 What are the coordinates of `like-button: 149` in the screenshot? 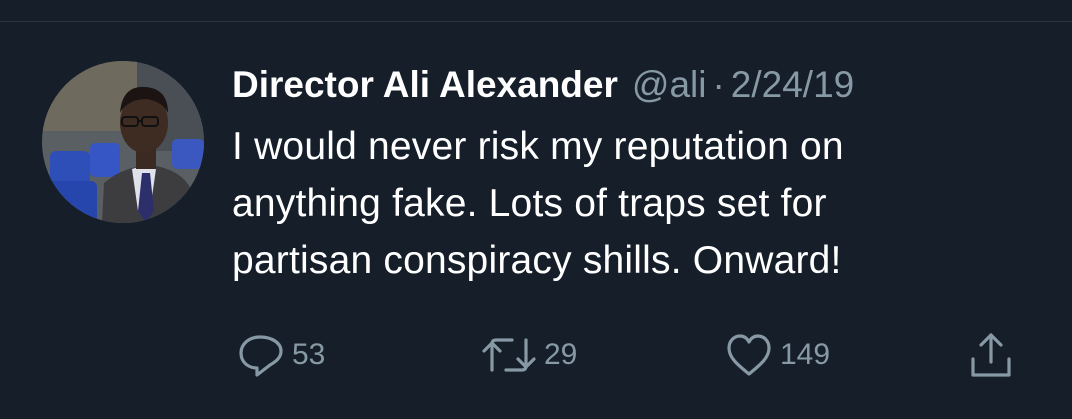 It's located at (777, 355).